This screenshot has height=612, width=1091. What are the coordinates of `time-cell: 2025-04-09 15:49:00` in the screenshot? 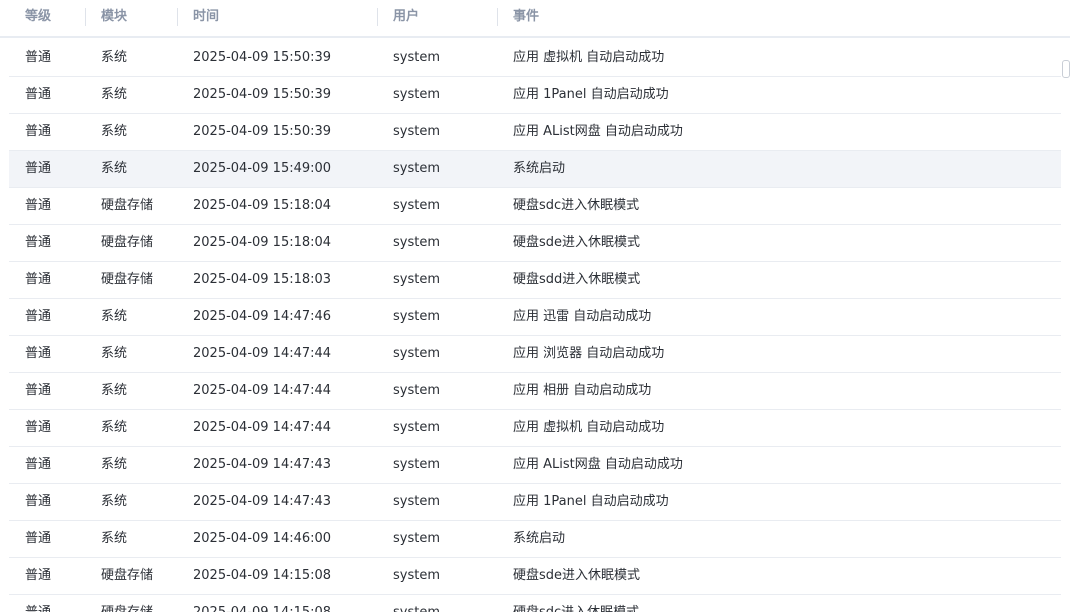 It's located at (262, 168).